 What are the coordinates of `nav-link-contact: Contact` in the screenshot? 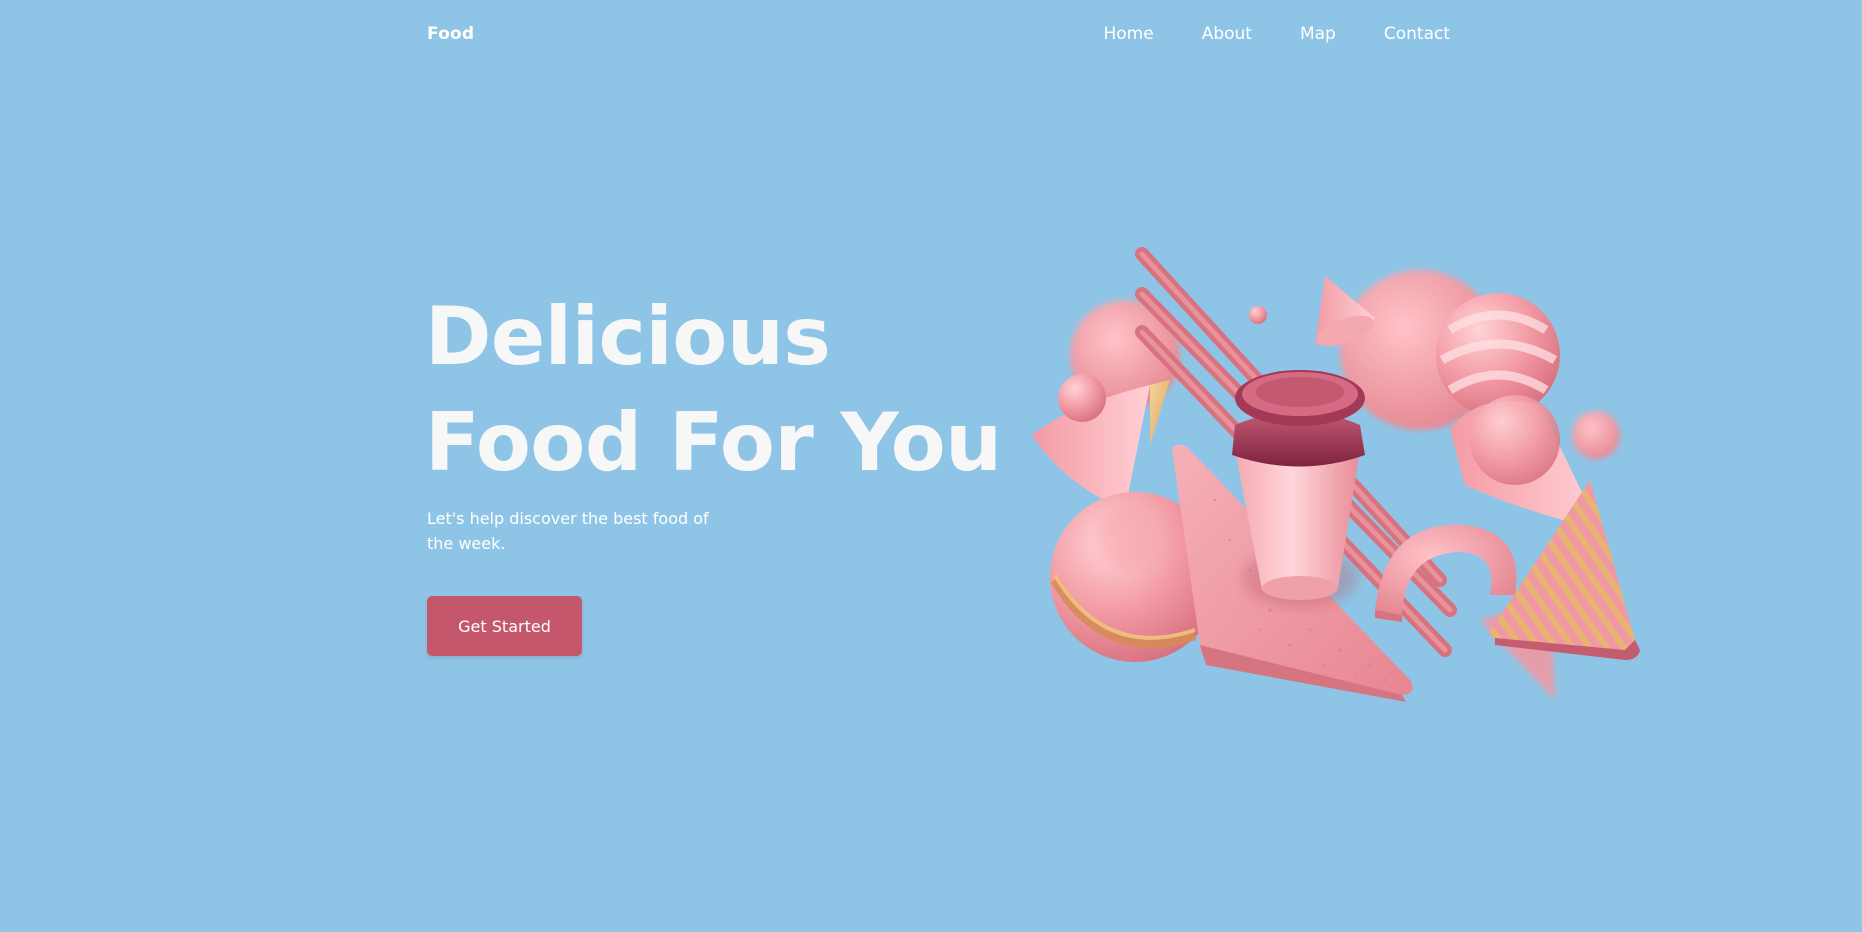 It's located at (1417, 34).